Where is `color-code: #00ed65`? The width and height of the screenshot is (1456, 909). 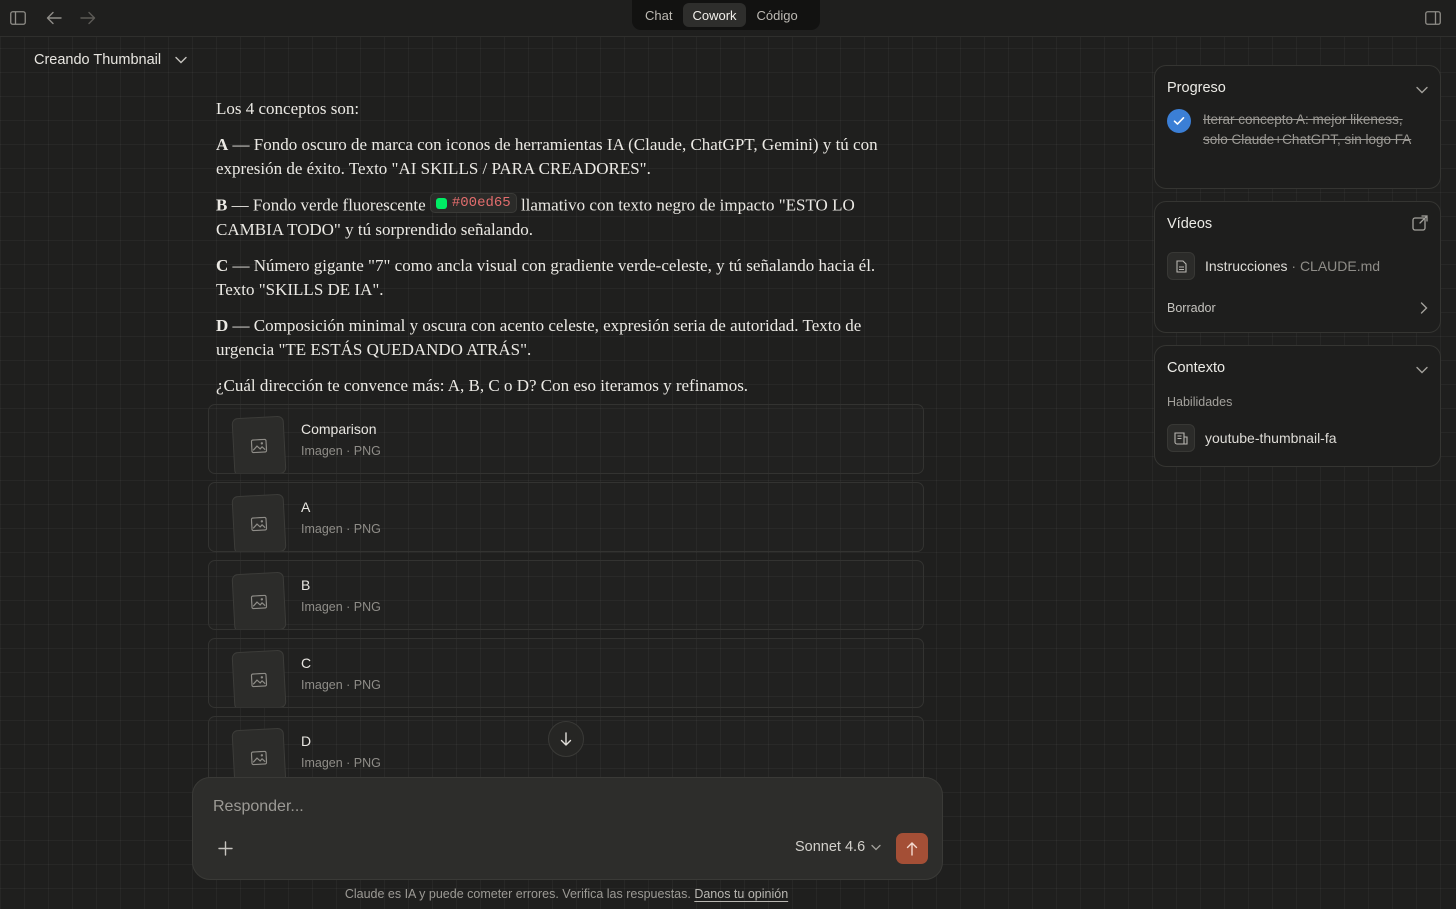
color-code: #00ed65 is located at coordinates (481, 203).